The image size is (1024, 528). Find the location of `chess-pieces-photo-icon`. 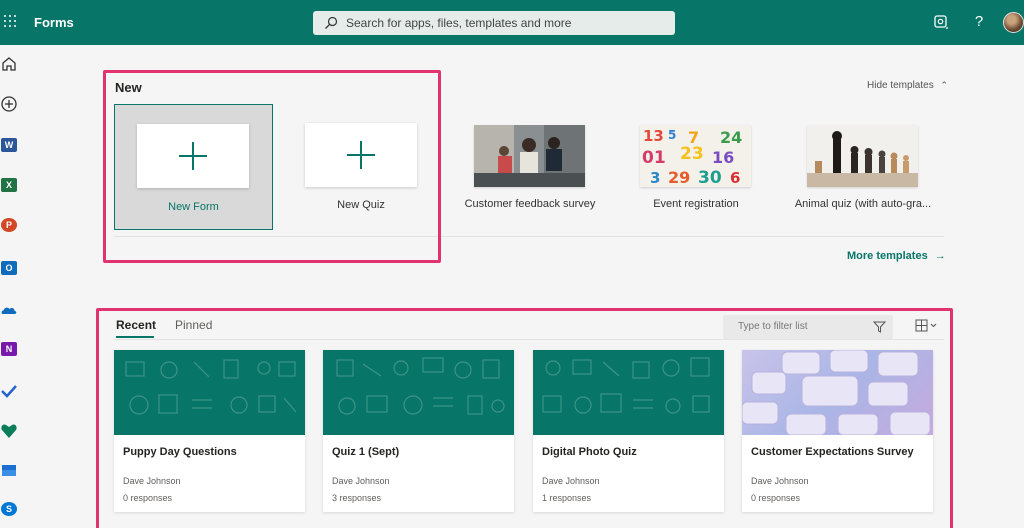

chess-pieces-photo-icon is located at coordinates (862, 156).